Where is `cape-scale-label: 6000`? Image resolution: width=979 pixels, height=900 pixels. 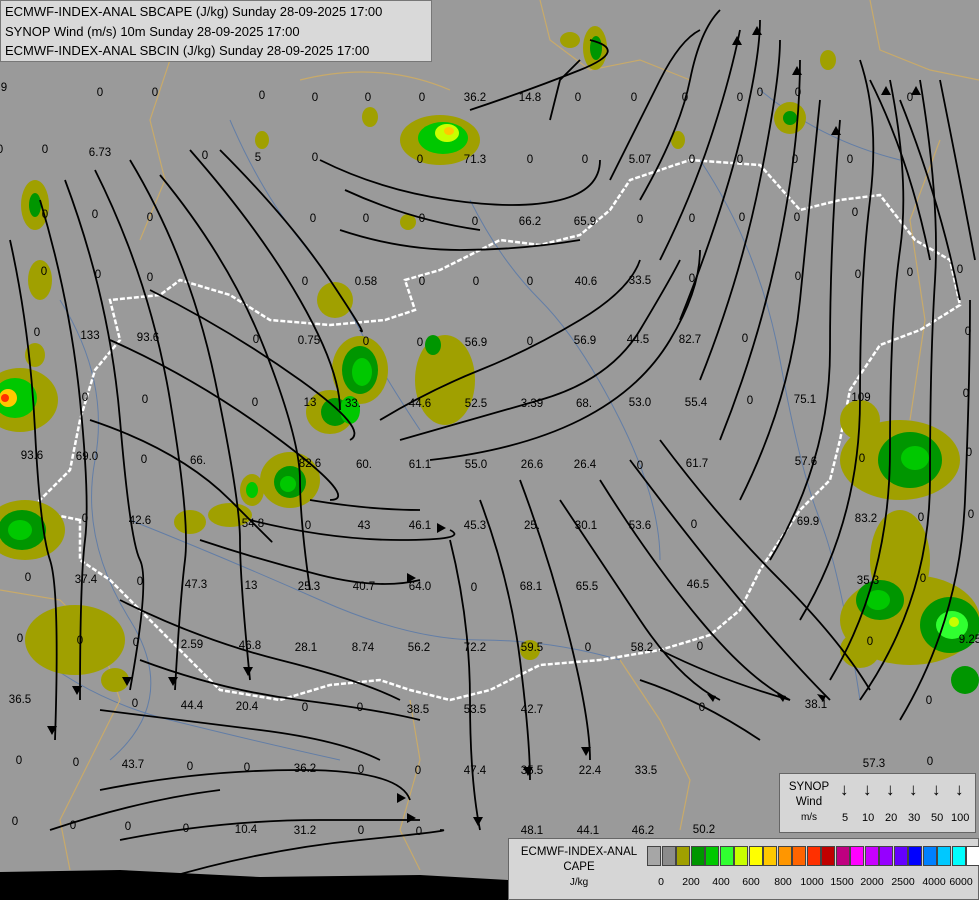
cape-scale-label: 6000 is located at coordinates (961, 882).